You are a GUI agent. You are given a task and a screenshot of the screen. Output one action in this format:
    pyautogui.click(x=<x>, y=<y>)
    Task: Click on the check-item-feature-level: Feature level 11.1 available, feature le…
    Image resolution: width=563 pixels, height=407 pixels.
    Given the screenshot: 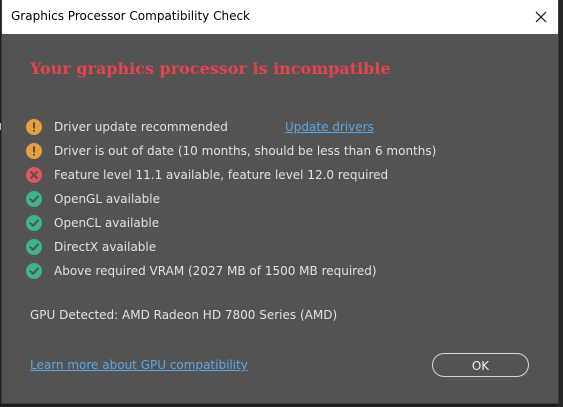 What is the action you would take?
    pyautogui.click(x=276, y=176)
    